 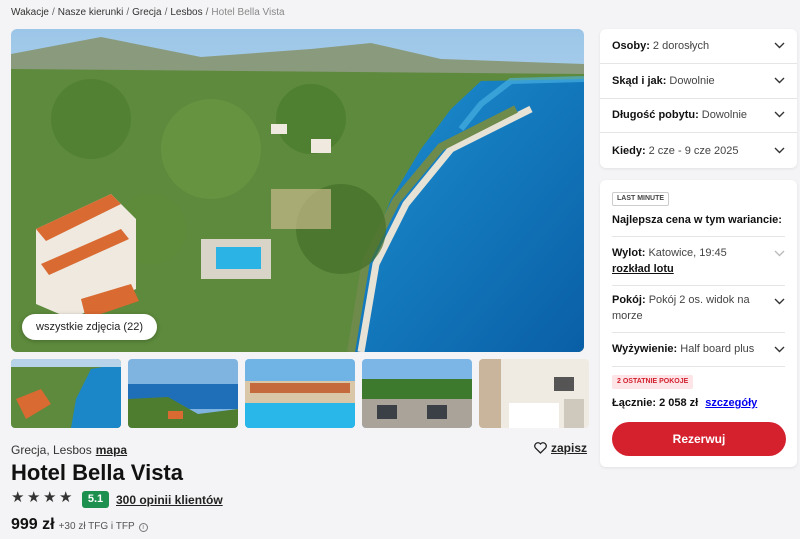 I want to click on thumbnail-pool-illustration, so click(x=300, y=393).